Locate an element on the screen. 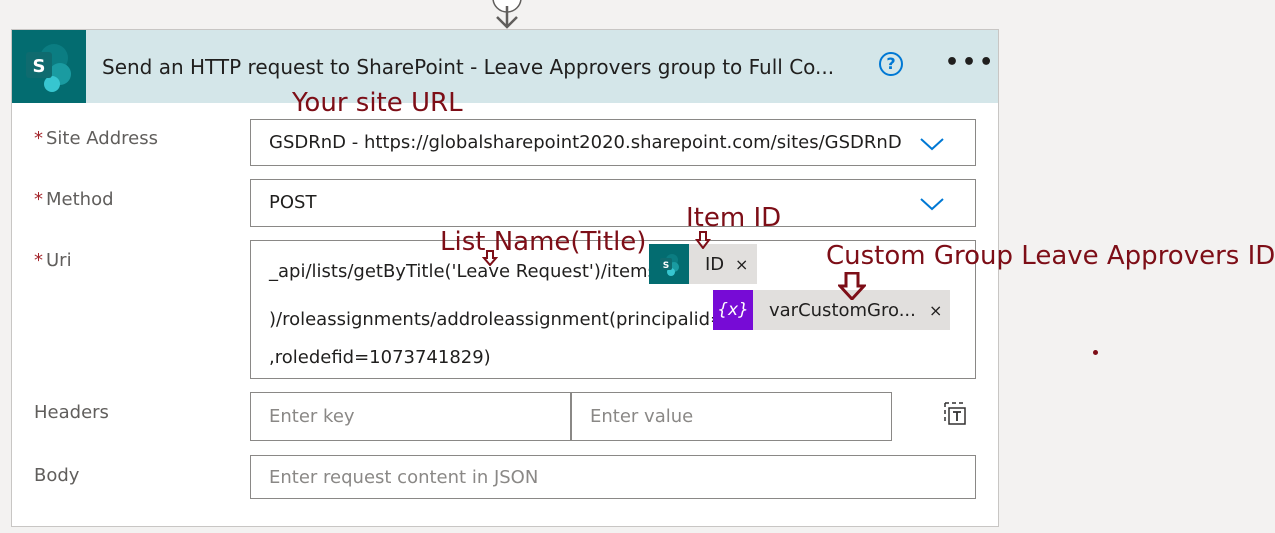  text-mode-icon is located at coordinates (955, 413).